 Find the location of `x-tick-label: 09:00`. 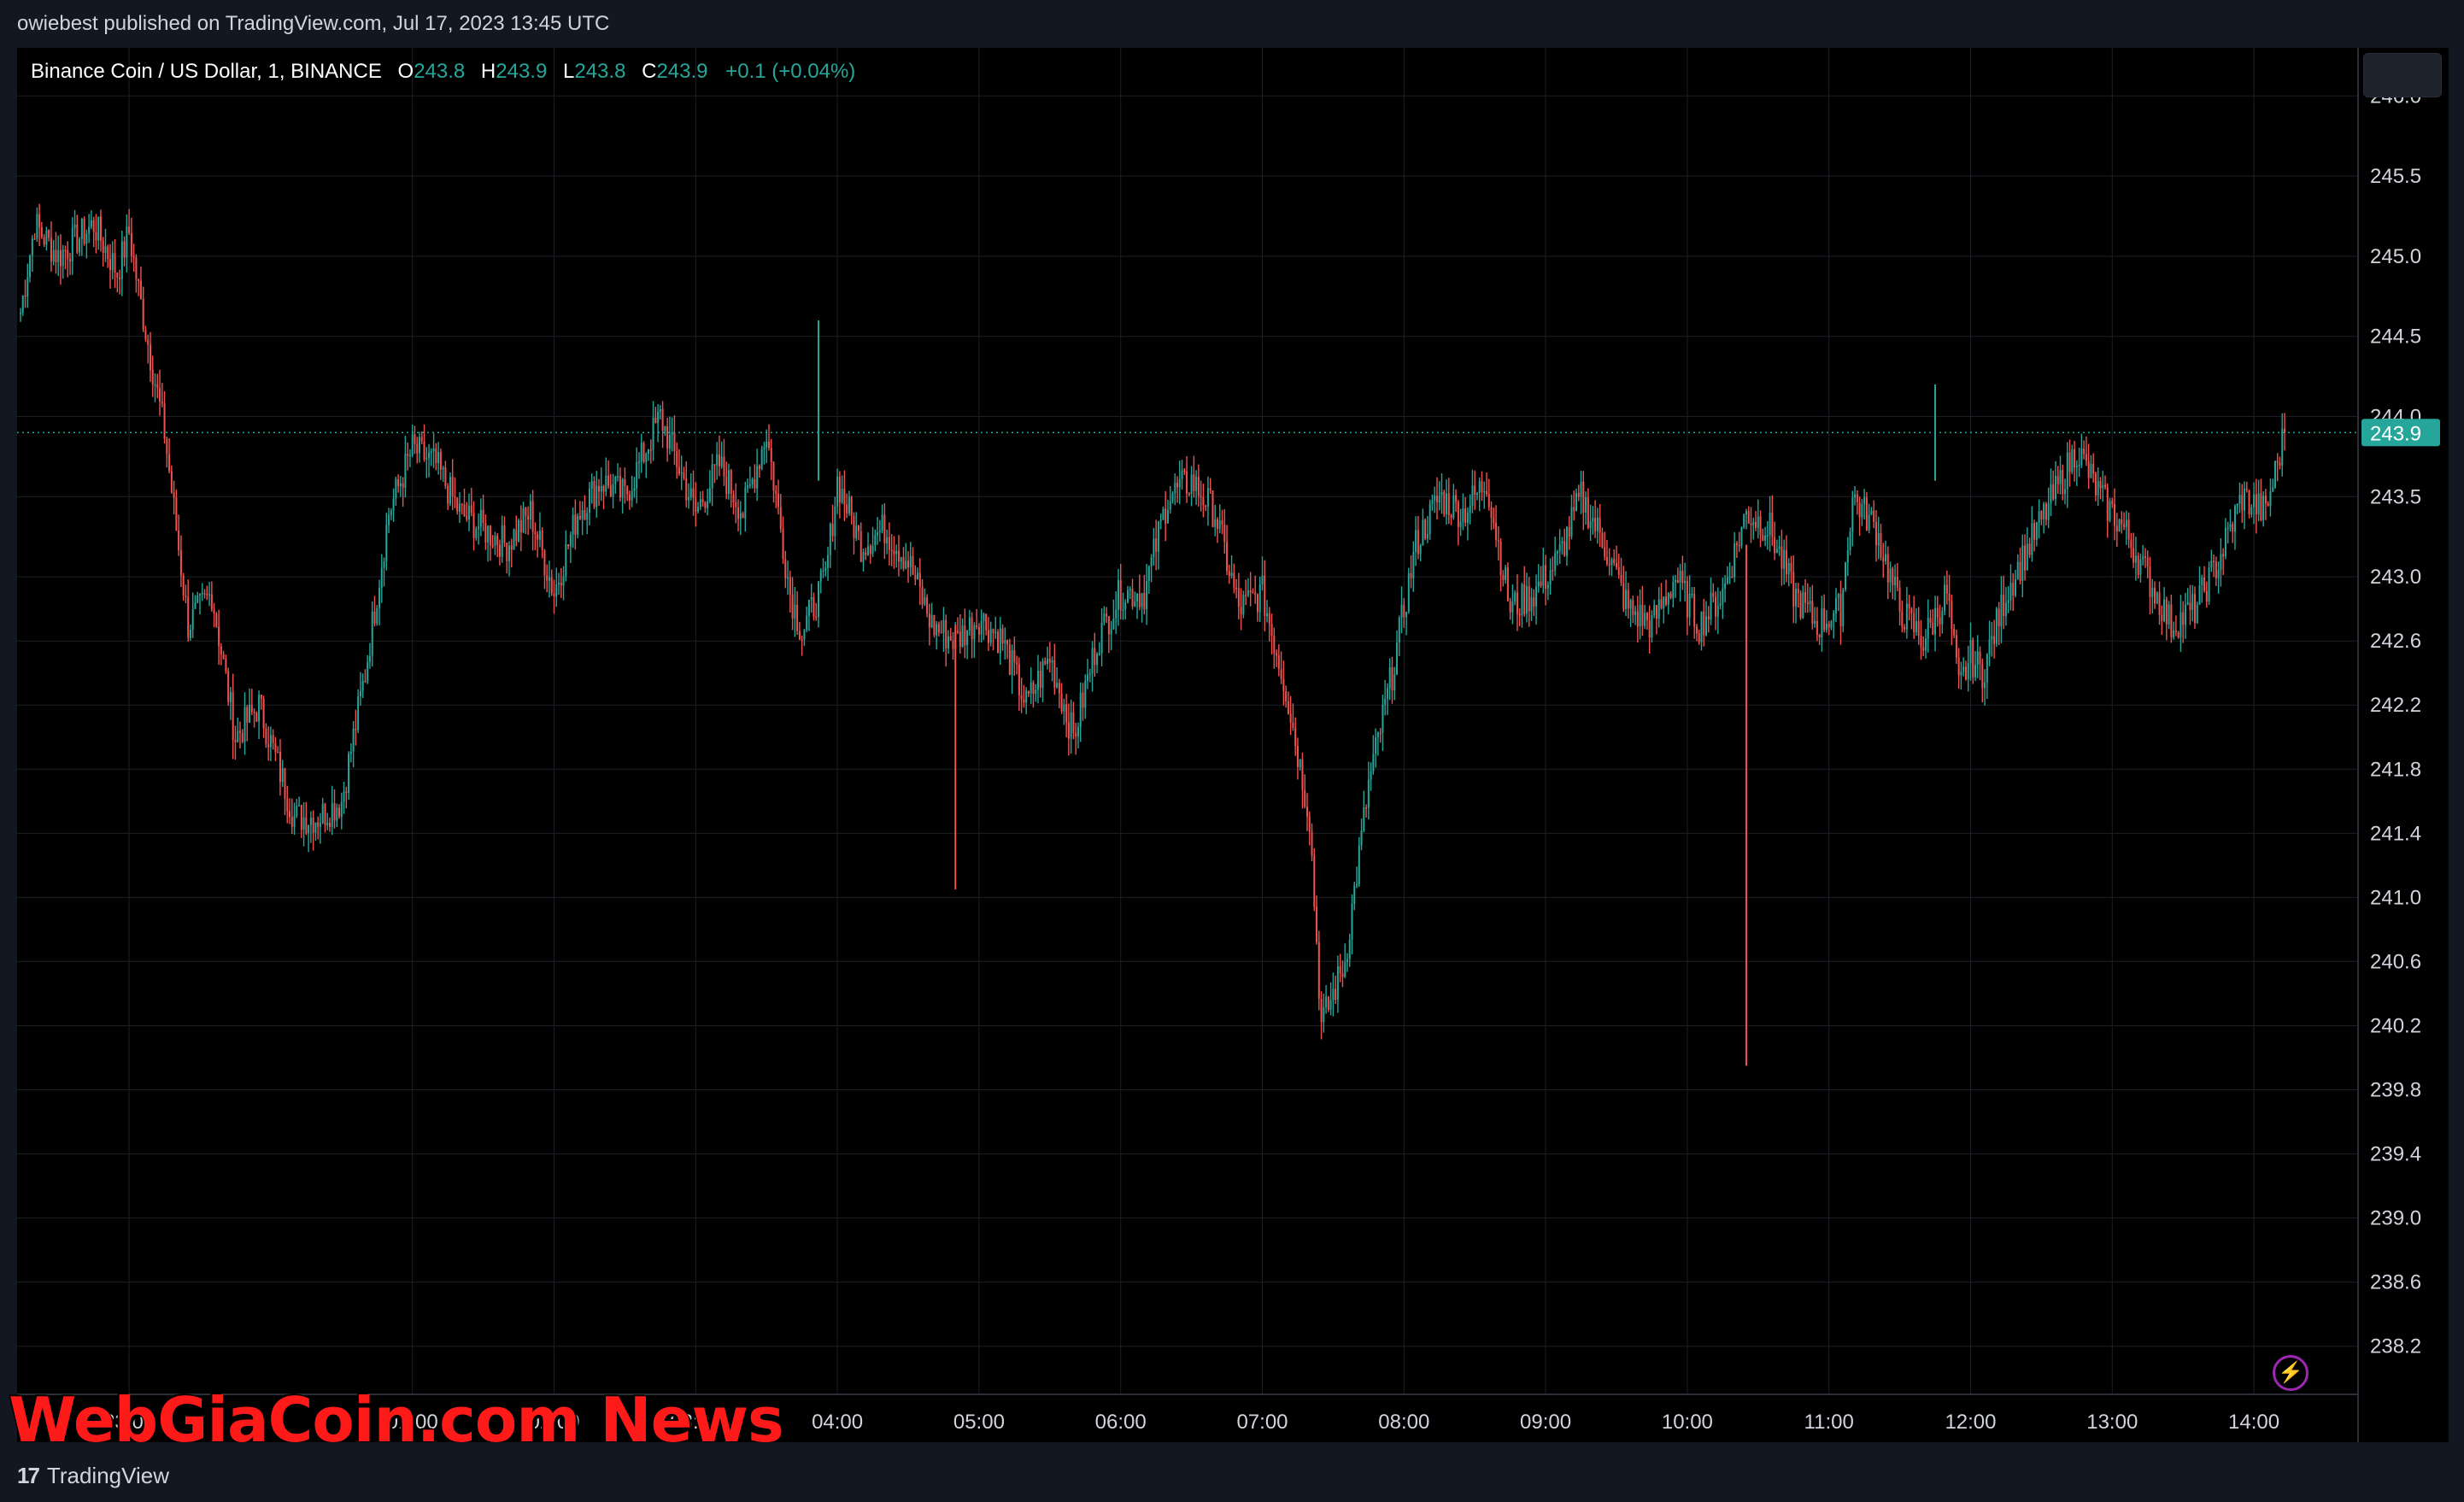

x-tick-label: 09:00 is located at coordinates (1545, 1422).